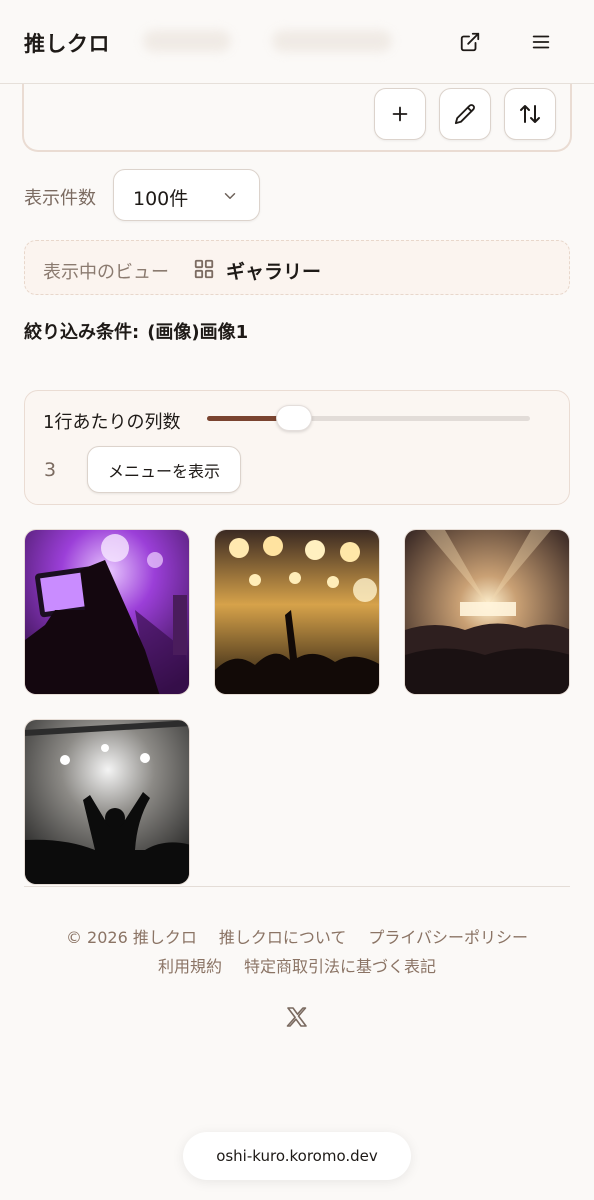  I want to click on footer-link-terms: 利用規約, so click(190, 966).